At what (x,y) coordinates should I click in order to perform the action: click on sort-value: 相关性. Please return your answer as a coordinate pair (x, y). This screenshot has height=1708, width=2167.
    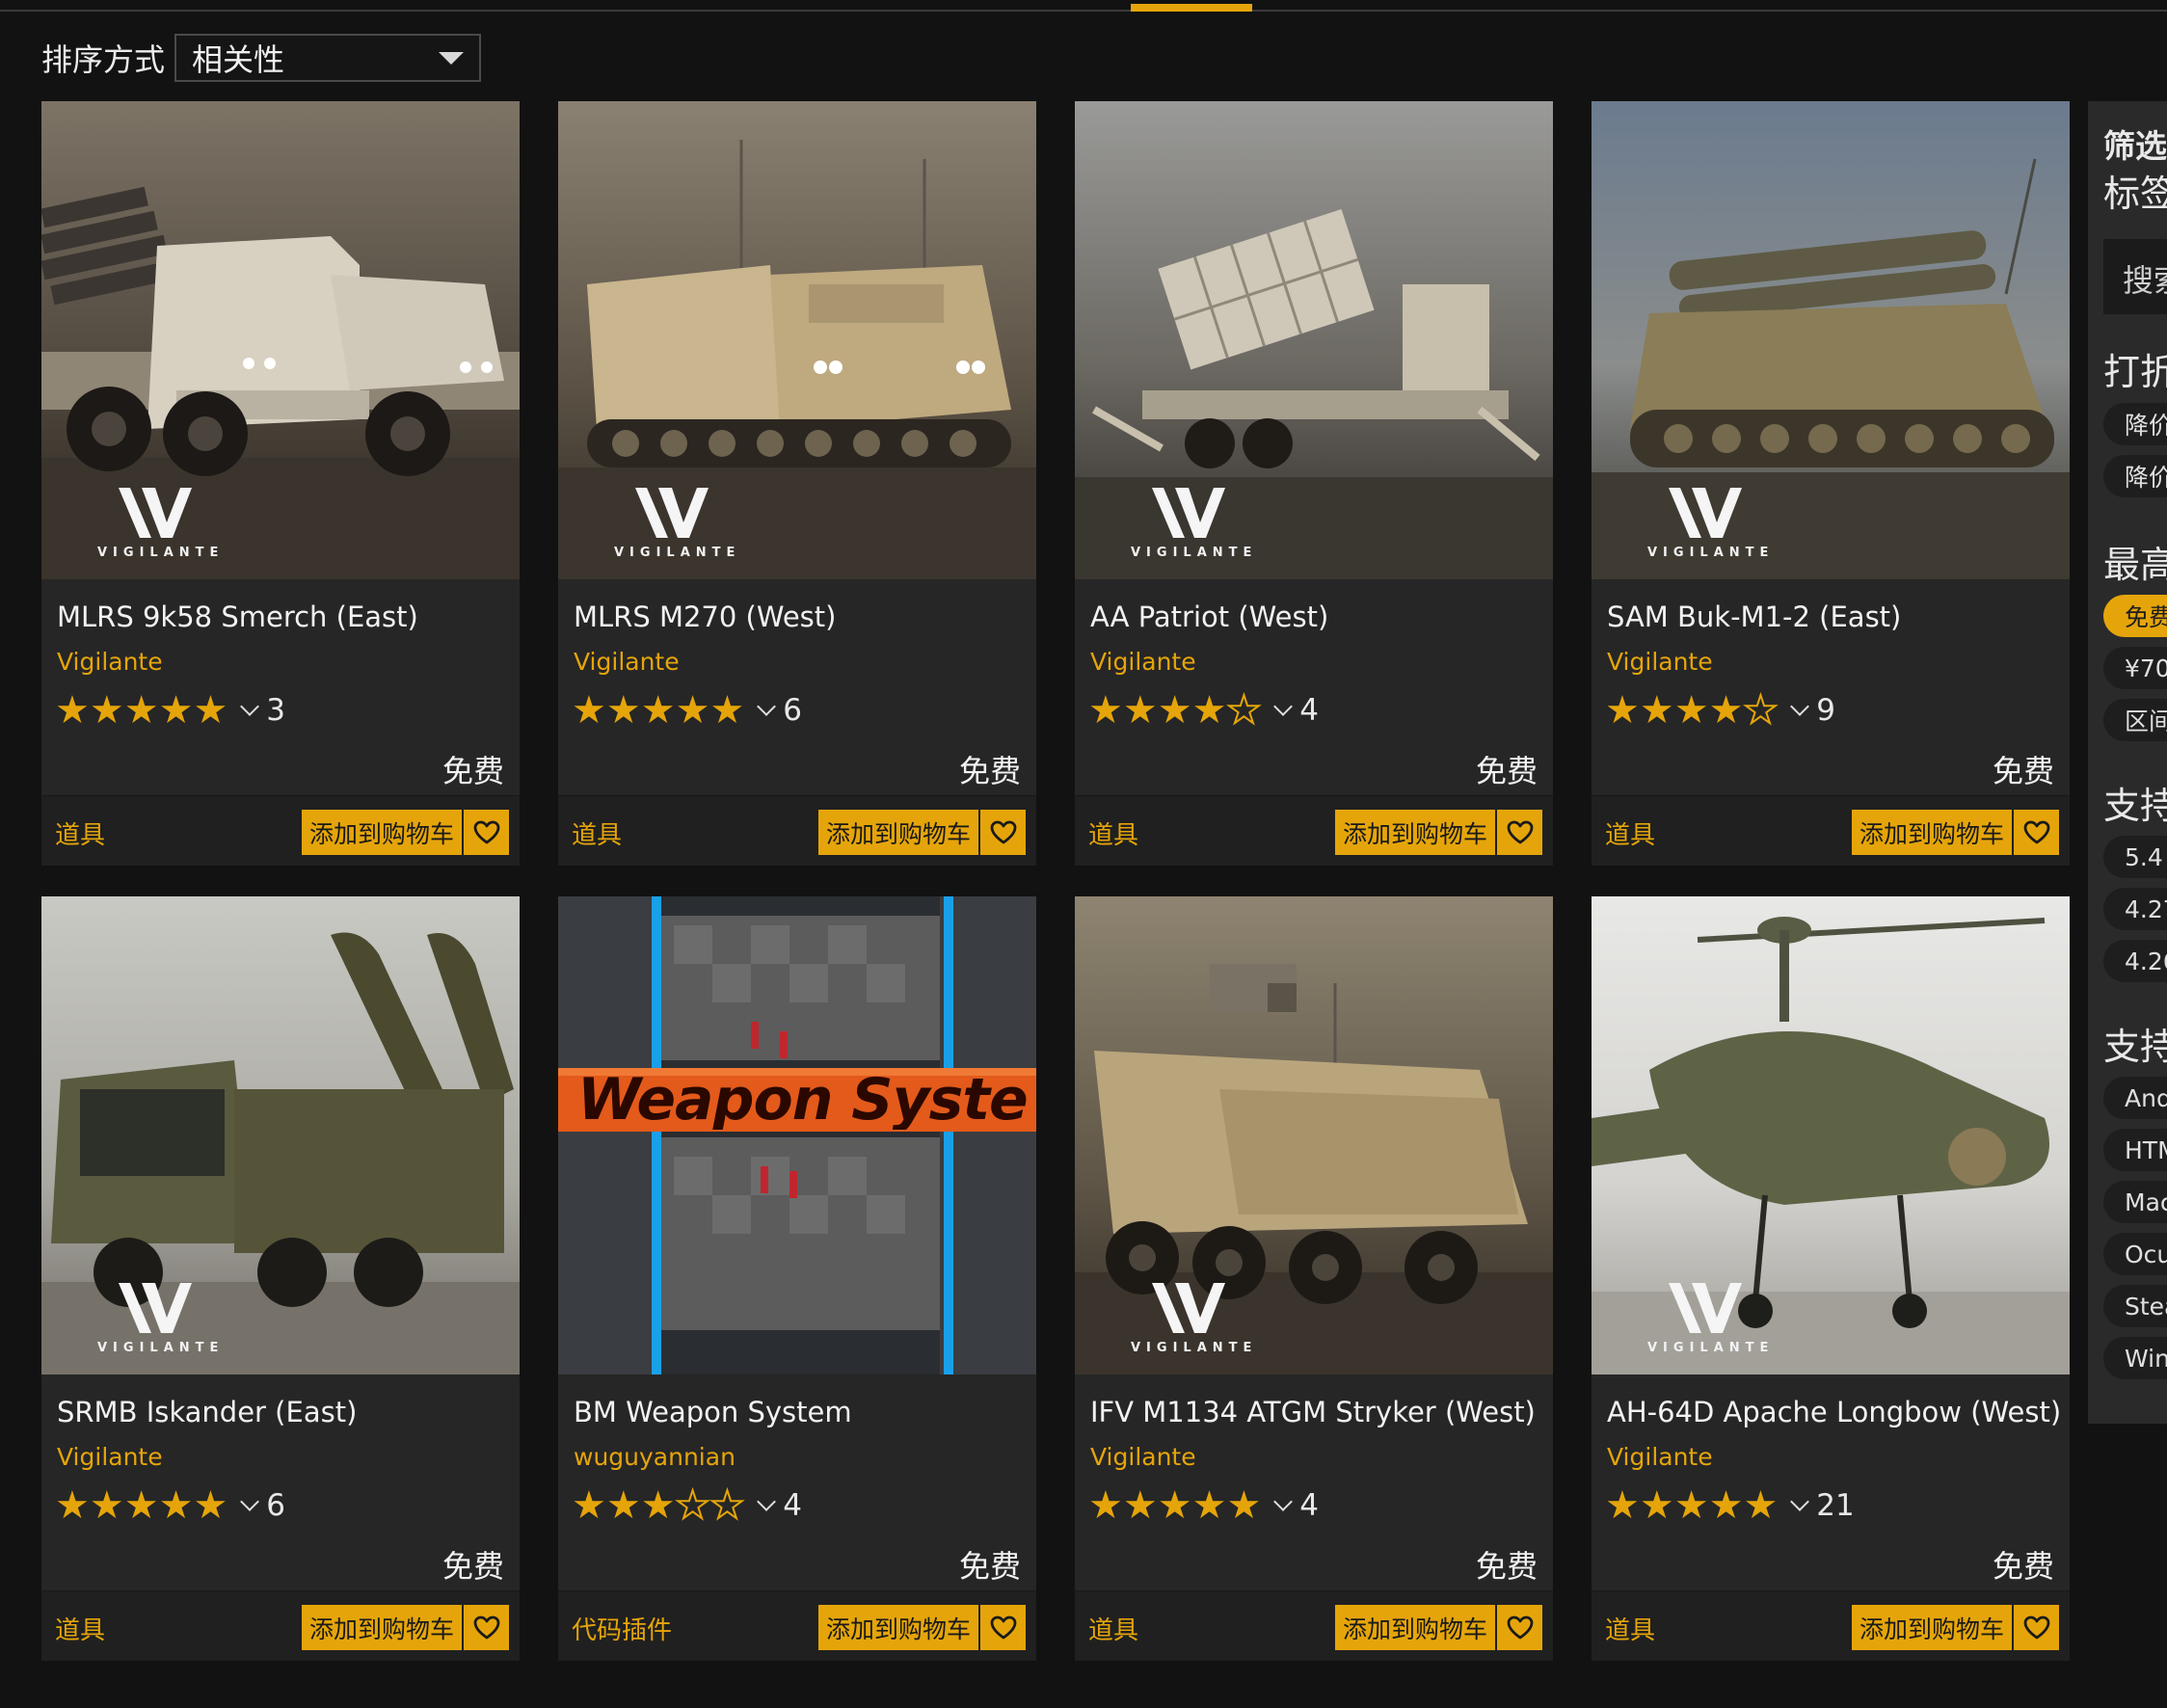
    Looking at the image, I should click on (239, 59).